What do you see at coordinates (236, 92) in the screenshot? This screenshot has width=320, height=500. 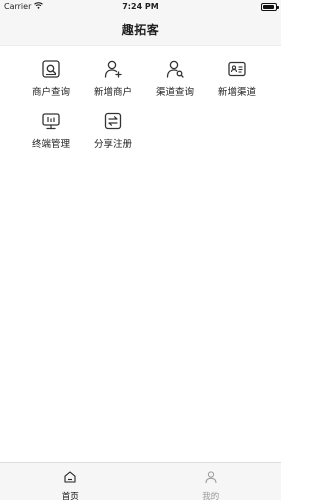 I see `menu-item-label: 新增渠道` at bounding box center [236, 92].